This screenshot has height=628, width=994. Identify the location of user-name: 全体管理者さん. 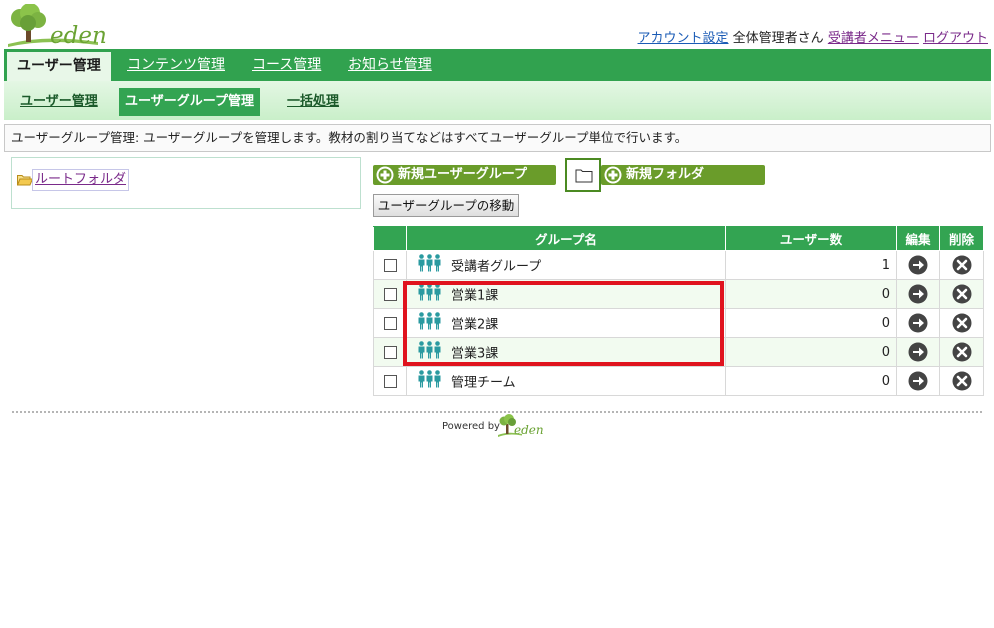
(778, 38).